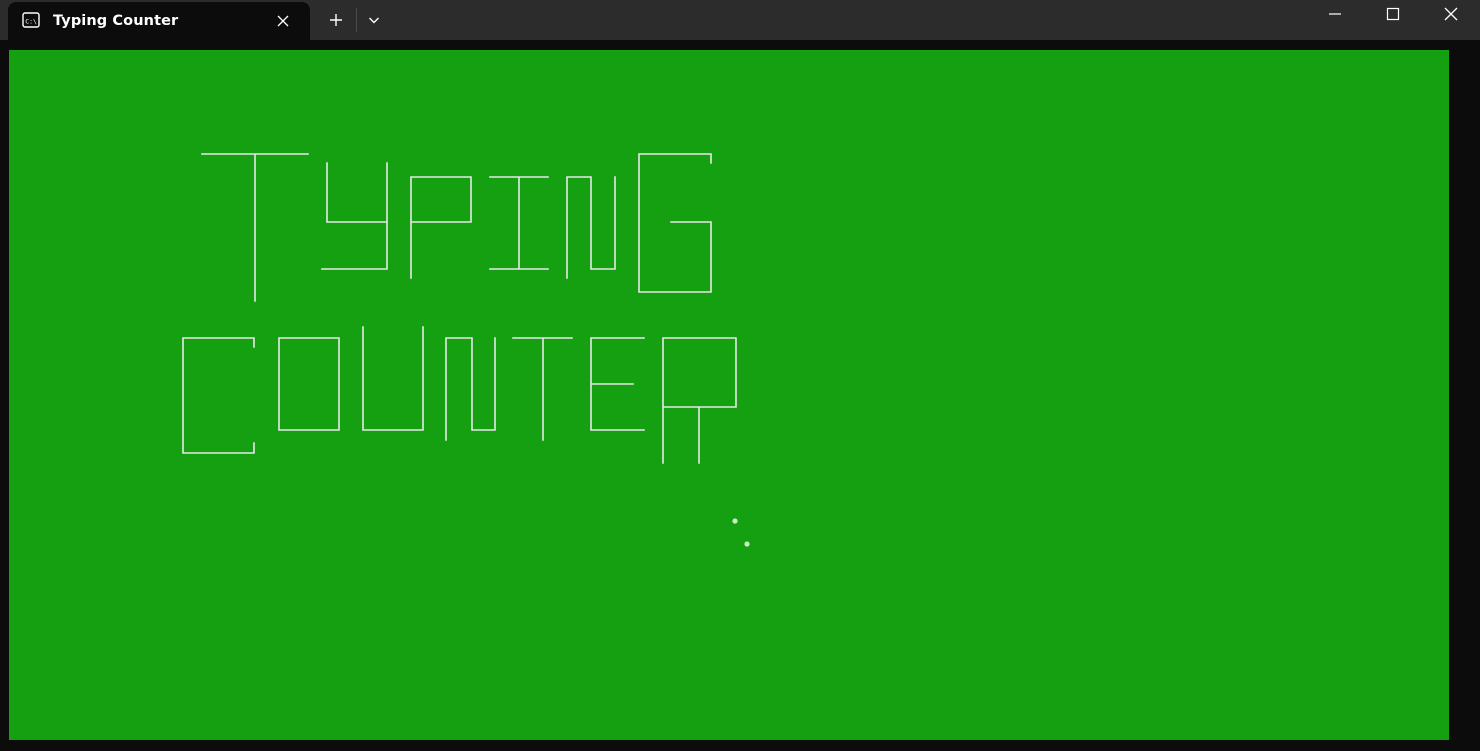  I want to click on terminal-icon: C:\, so click(31, 20).